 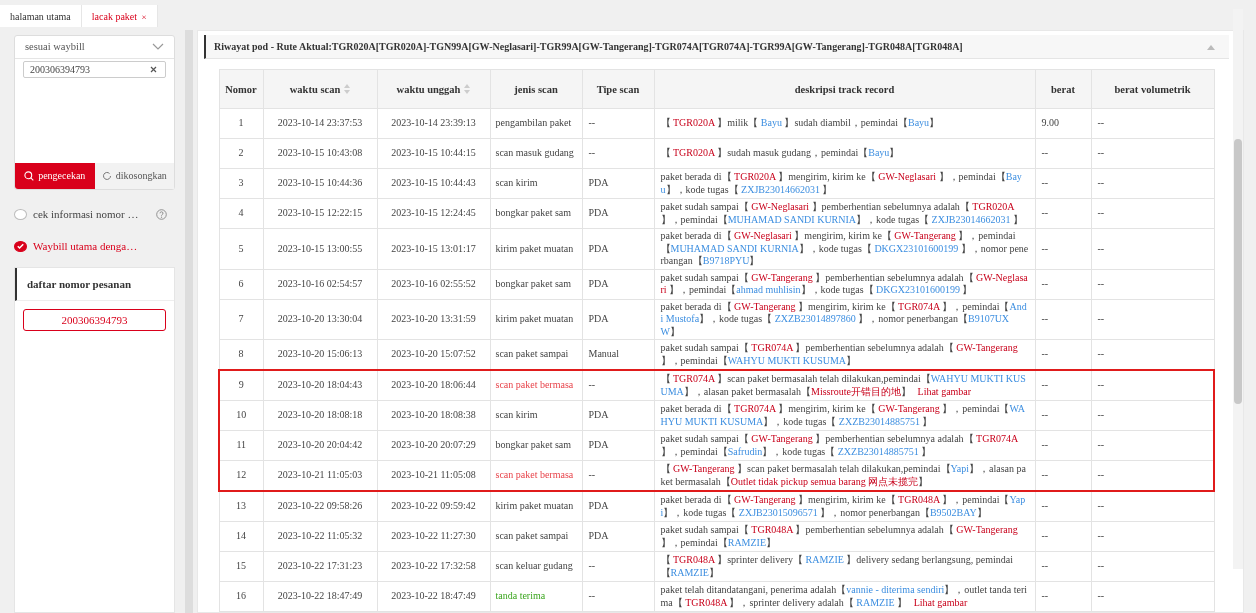 I want to click on row-number: 5, so click(x=241, y=248).